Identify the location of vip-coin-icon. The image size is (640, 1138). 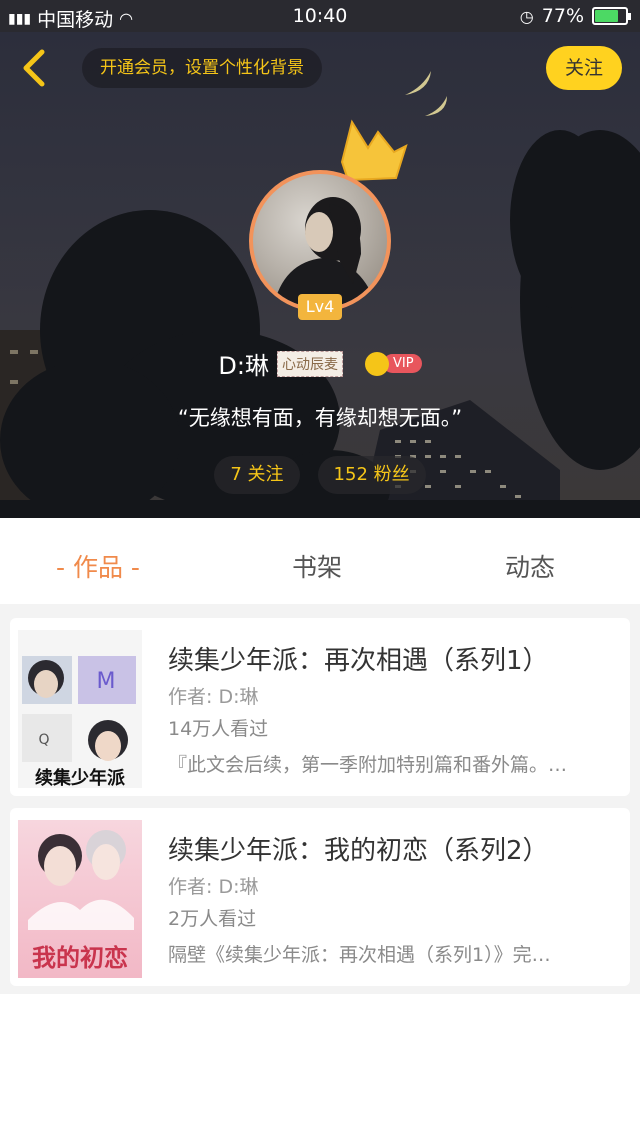
(377, 363).